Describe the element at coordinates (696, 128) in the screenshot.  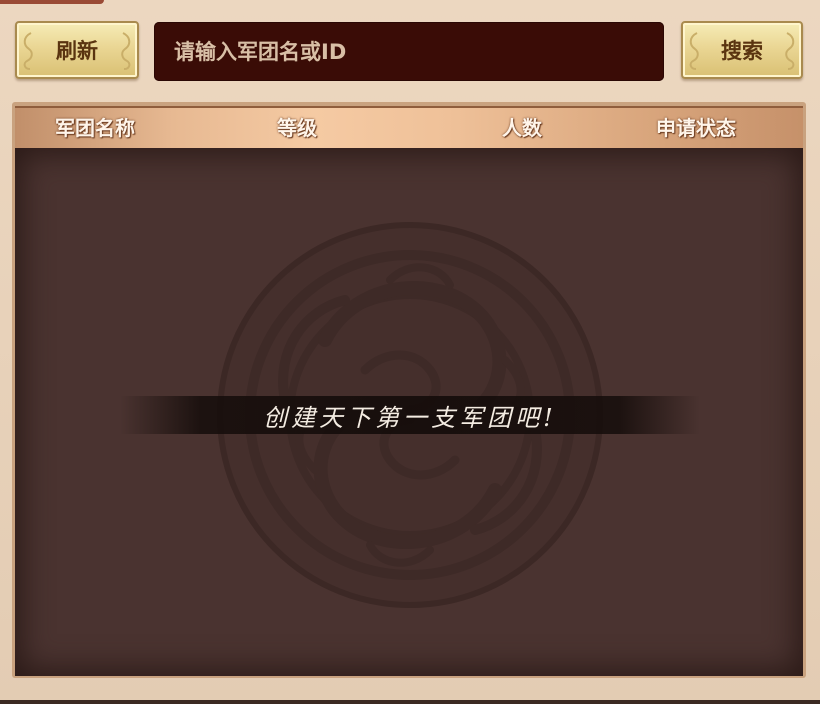
I see `column-header-apply-status: 申请状态` at that location.